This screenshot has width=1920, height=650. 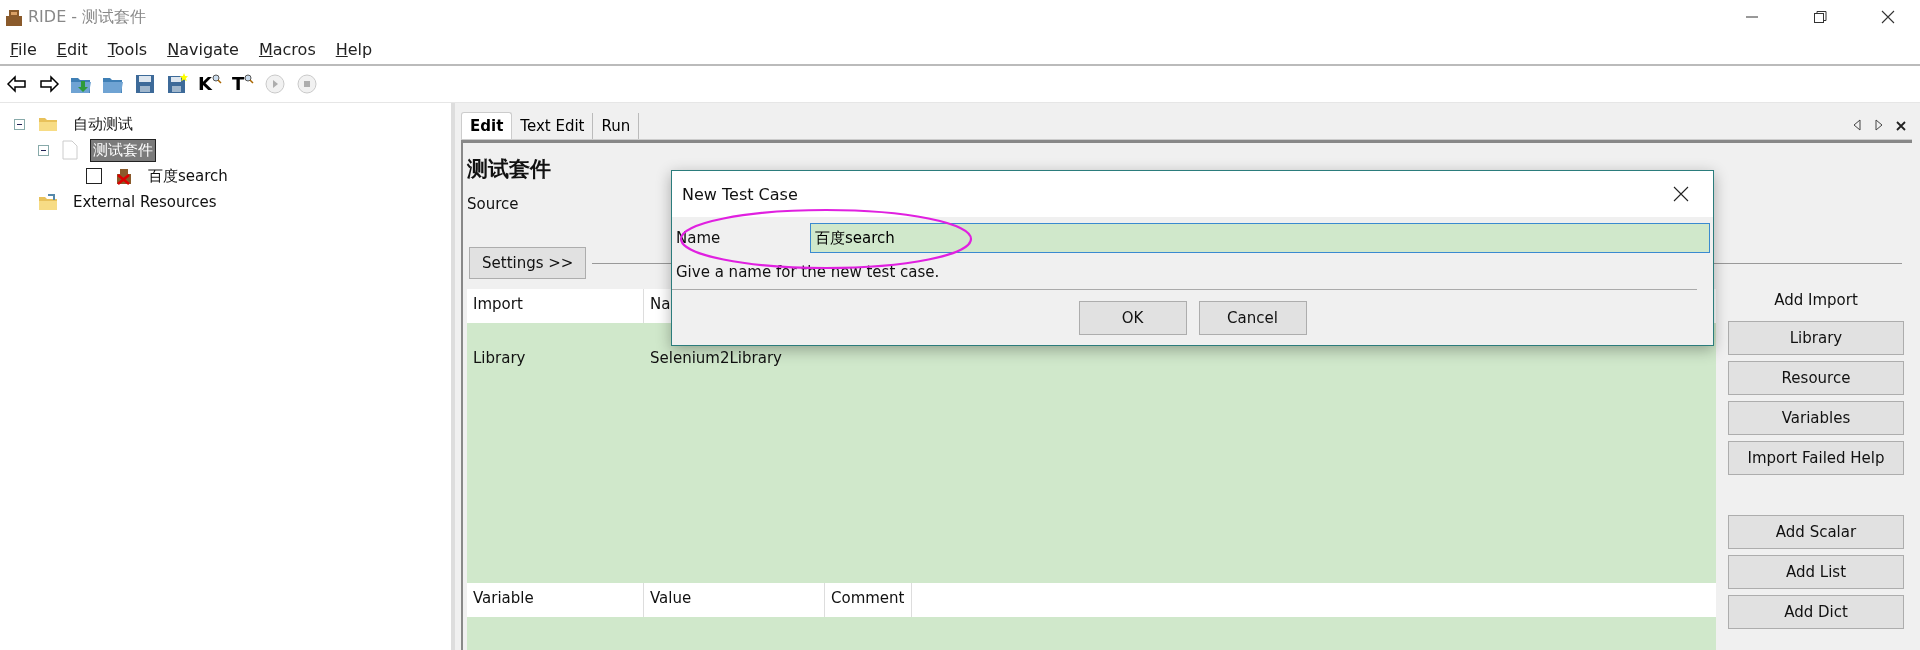 I want to click on action-button: Import Failed Help, so click(x=1816, y=458).